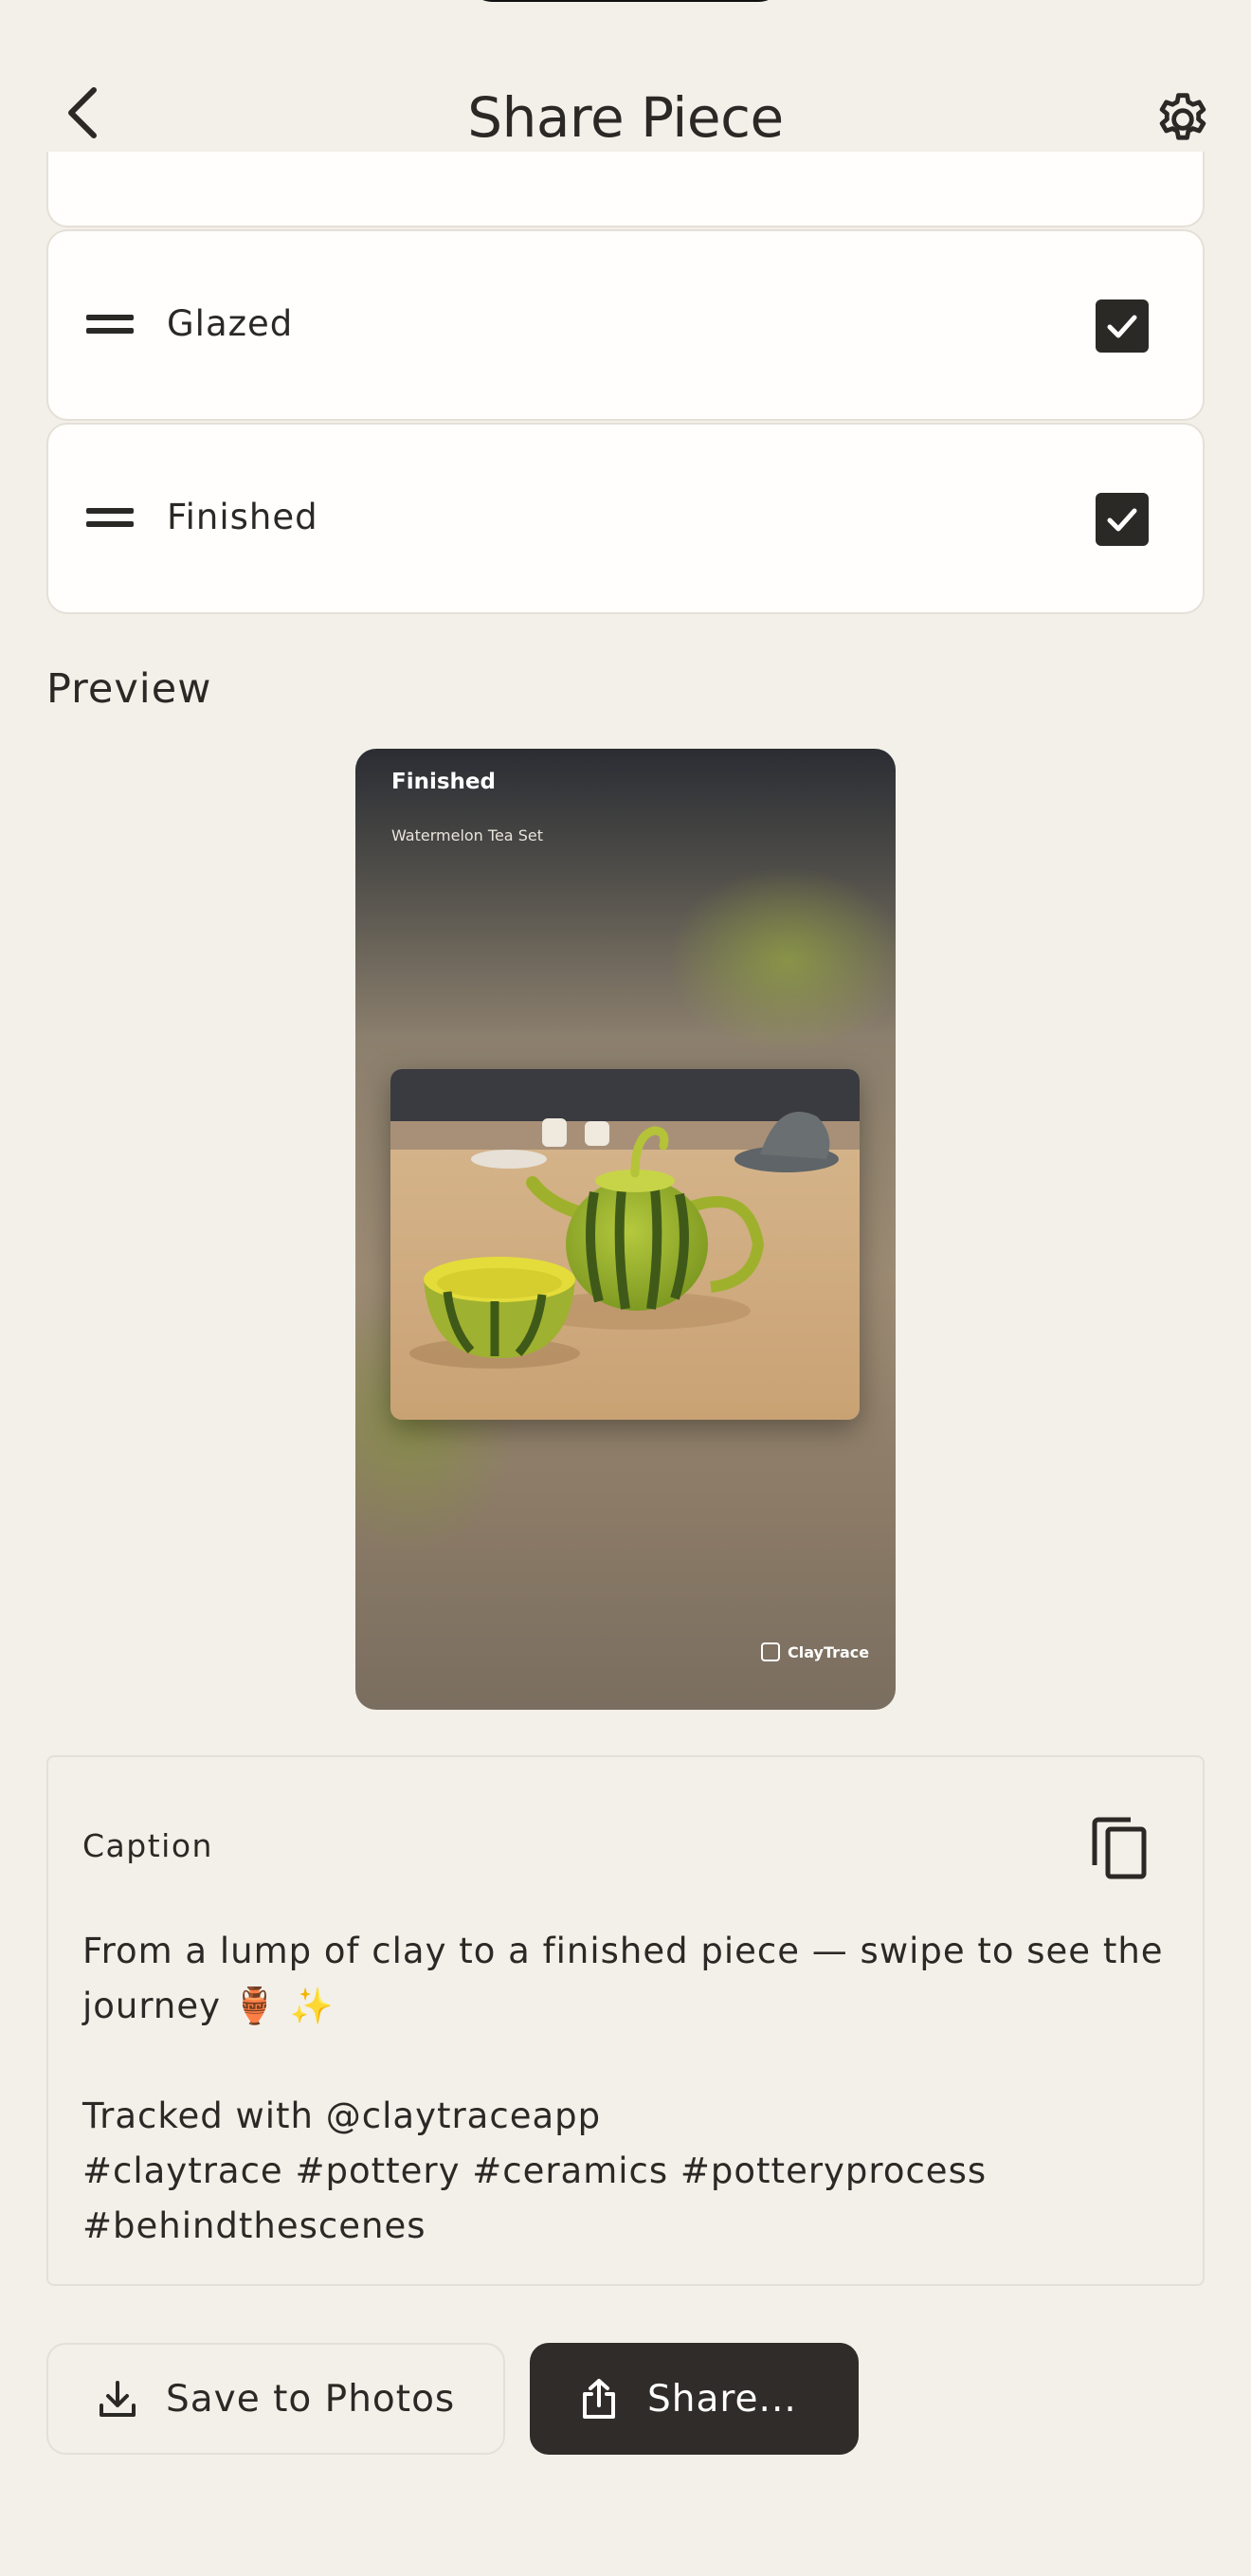 The height and width of the screenshot is (2576, 1251). I want to click on save-to-photos-button: Save to Photos, so click(276, 2399).